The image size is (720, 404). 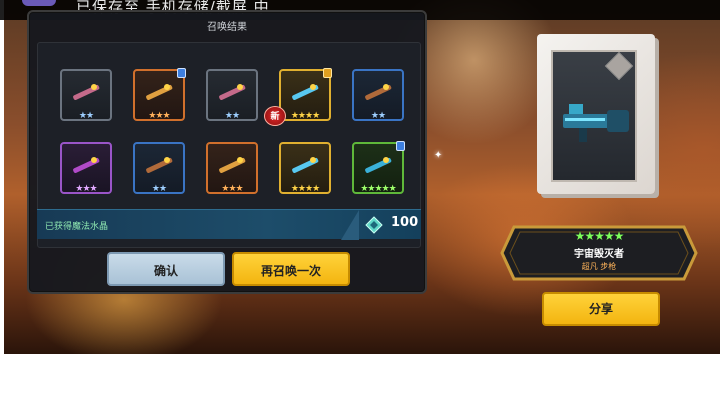 I want to click on orb-staff-icon, so click(x=305, y=165).